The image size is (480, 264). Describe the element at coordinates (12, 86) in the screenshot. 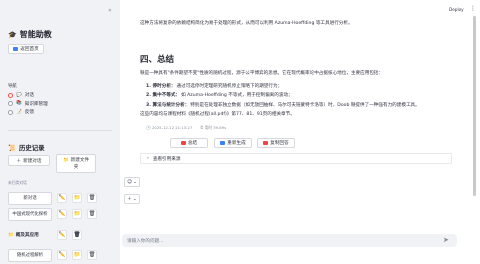

I see `nav-label: 导航` at that location.